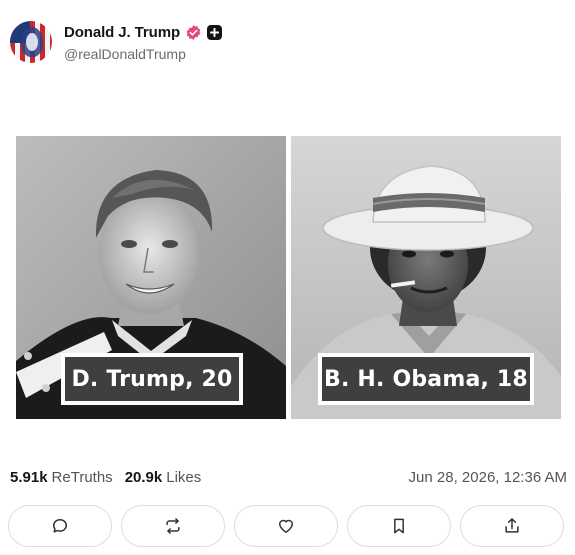  What do you see at coordinates (122, 32) in the screenshot?
I see `author-display-name: Donald J. Trump` at bounding box center [122, 32].